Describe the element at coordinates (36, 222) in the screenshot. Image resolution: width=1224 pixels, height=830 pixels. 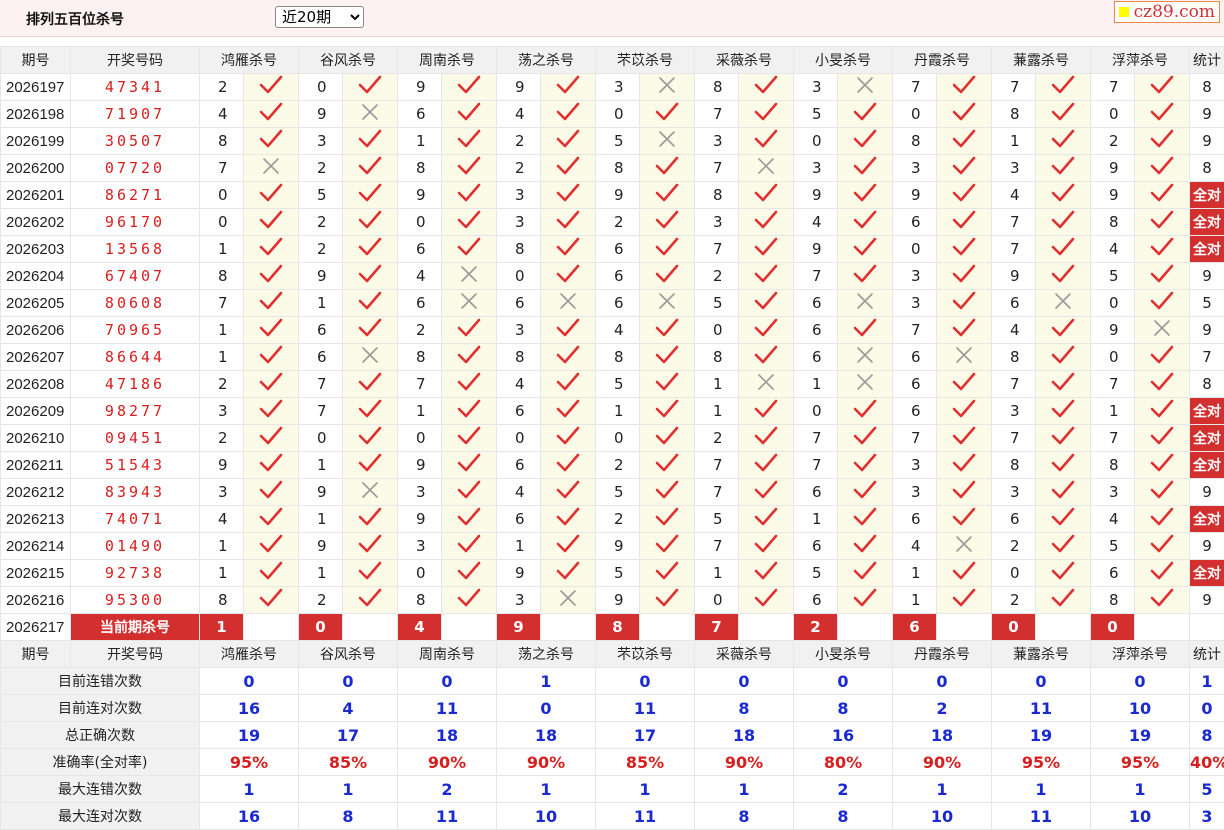
I see `issue-cell: 2026202` at that location.